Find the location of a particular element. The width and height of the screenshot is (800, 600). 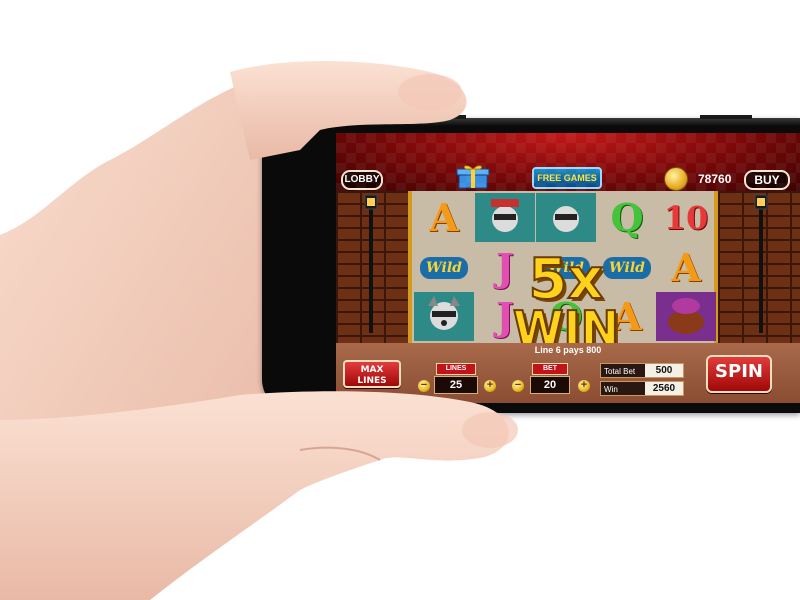

brick-wall-left is located at coordinates (372, 267).